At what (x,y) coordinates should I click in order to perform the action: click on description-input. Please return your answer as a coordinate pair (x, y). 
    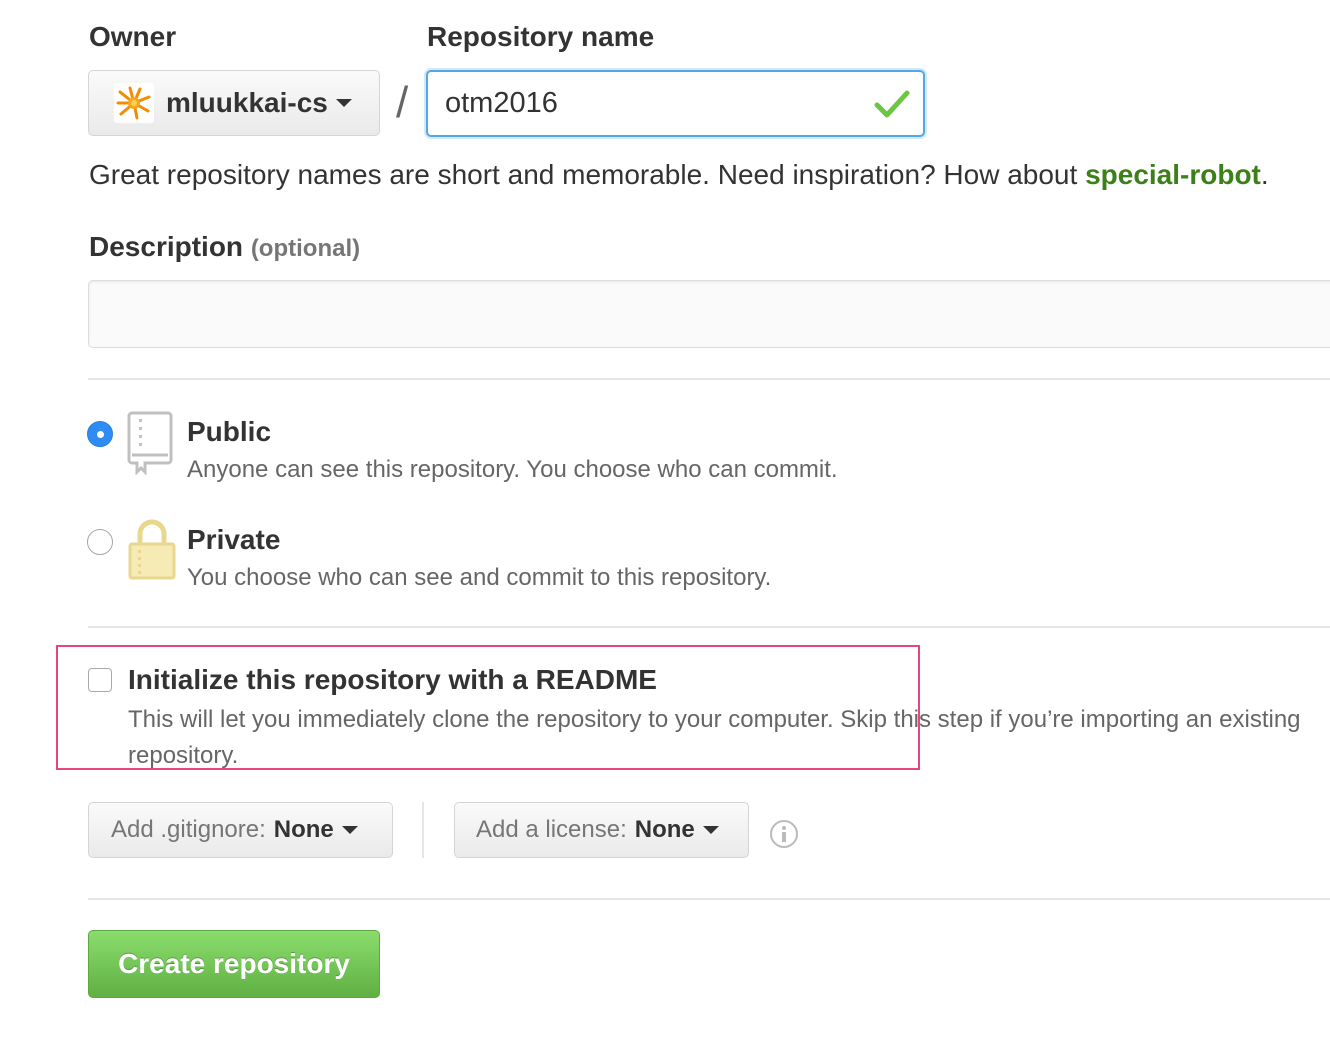
    Looking at the image, I should click on (709, 314).